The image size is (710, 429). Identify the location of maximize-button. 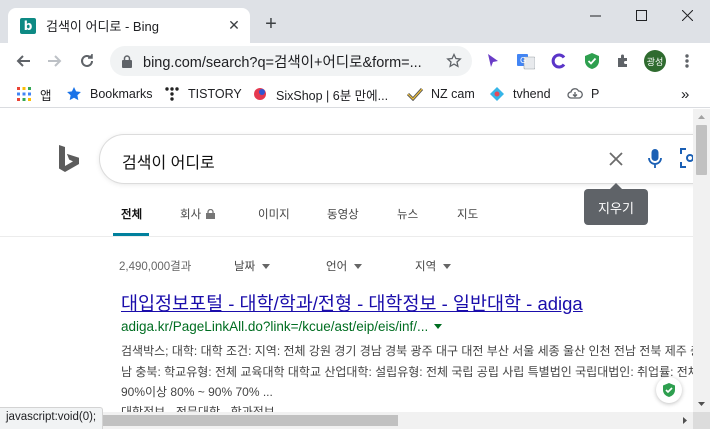
(641, 15).